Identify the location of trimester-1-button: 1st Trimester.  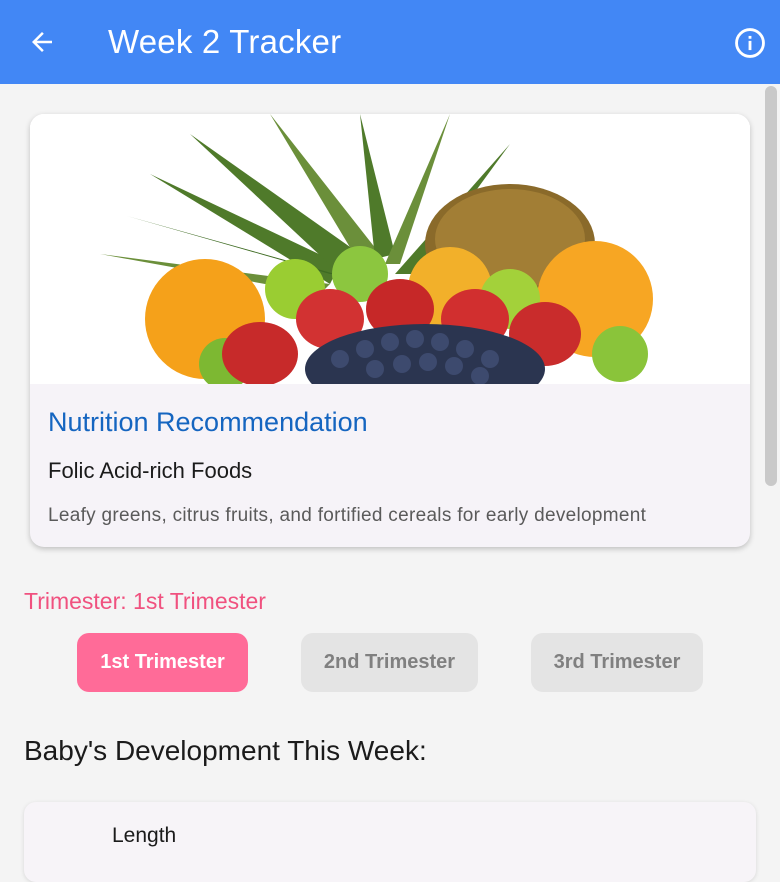
(162, 662).